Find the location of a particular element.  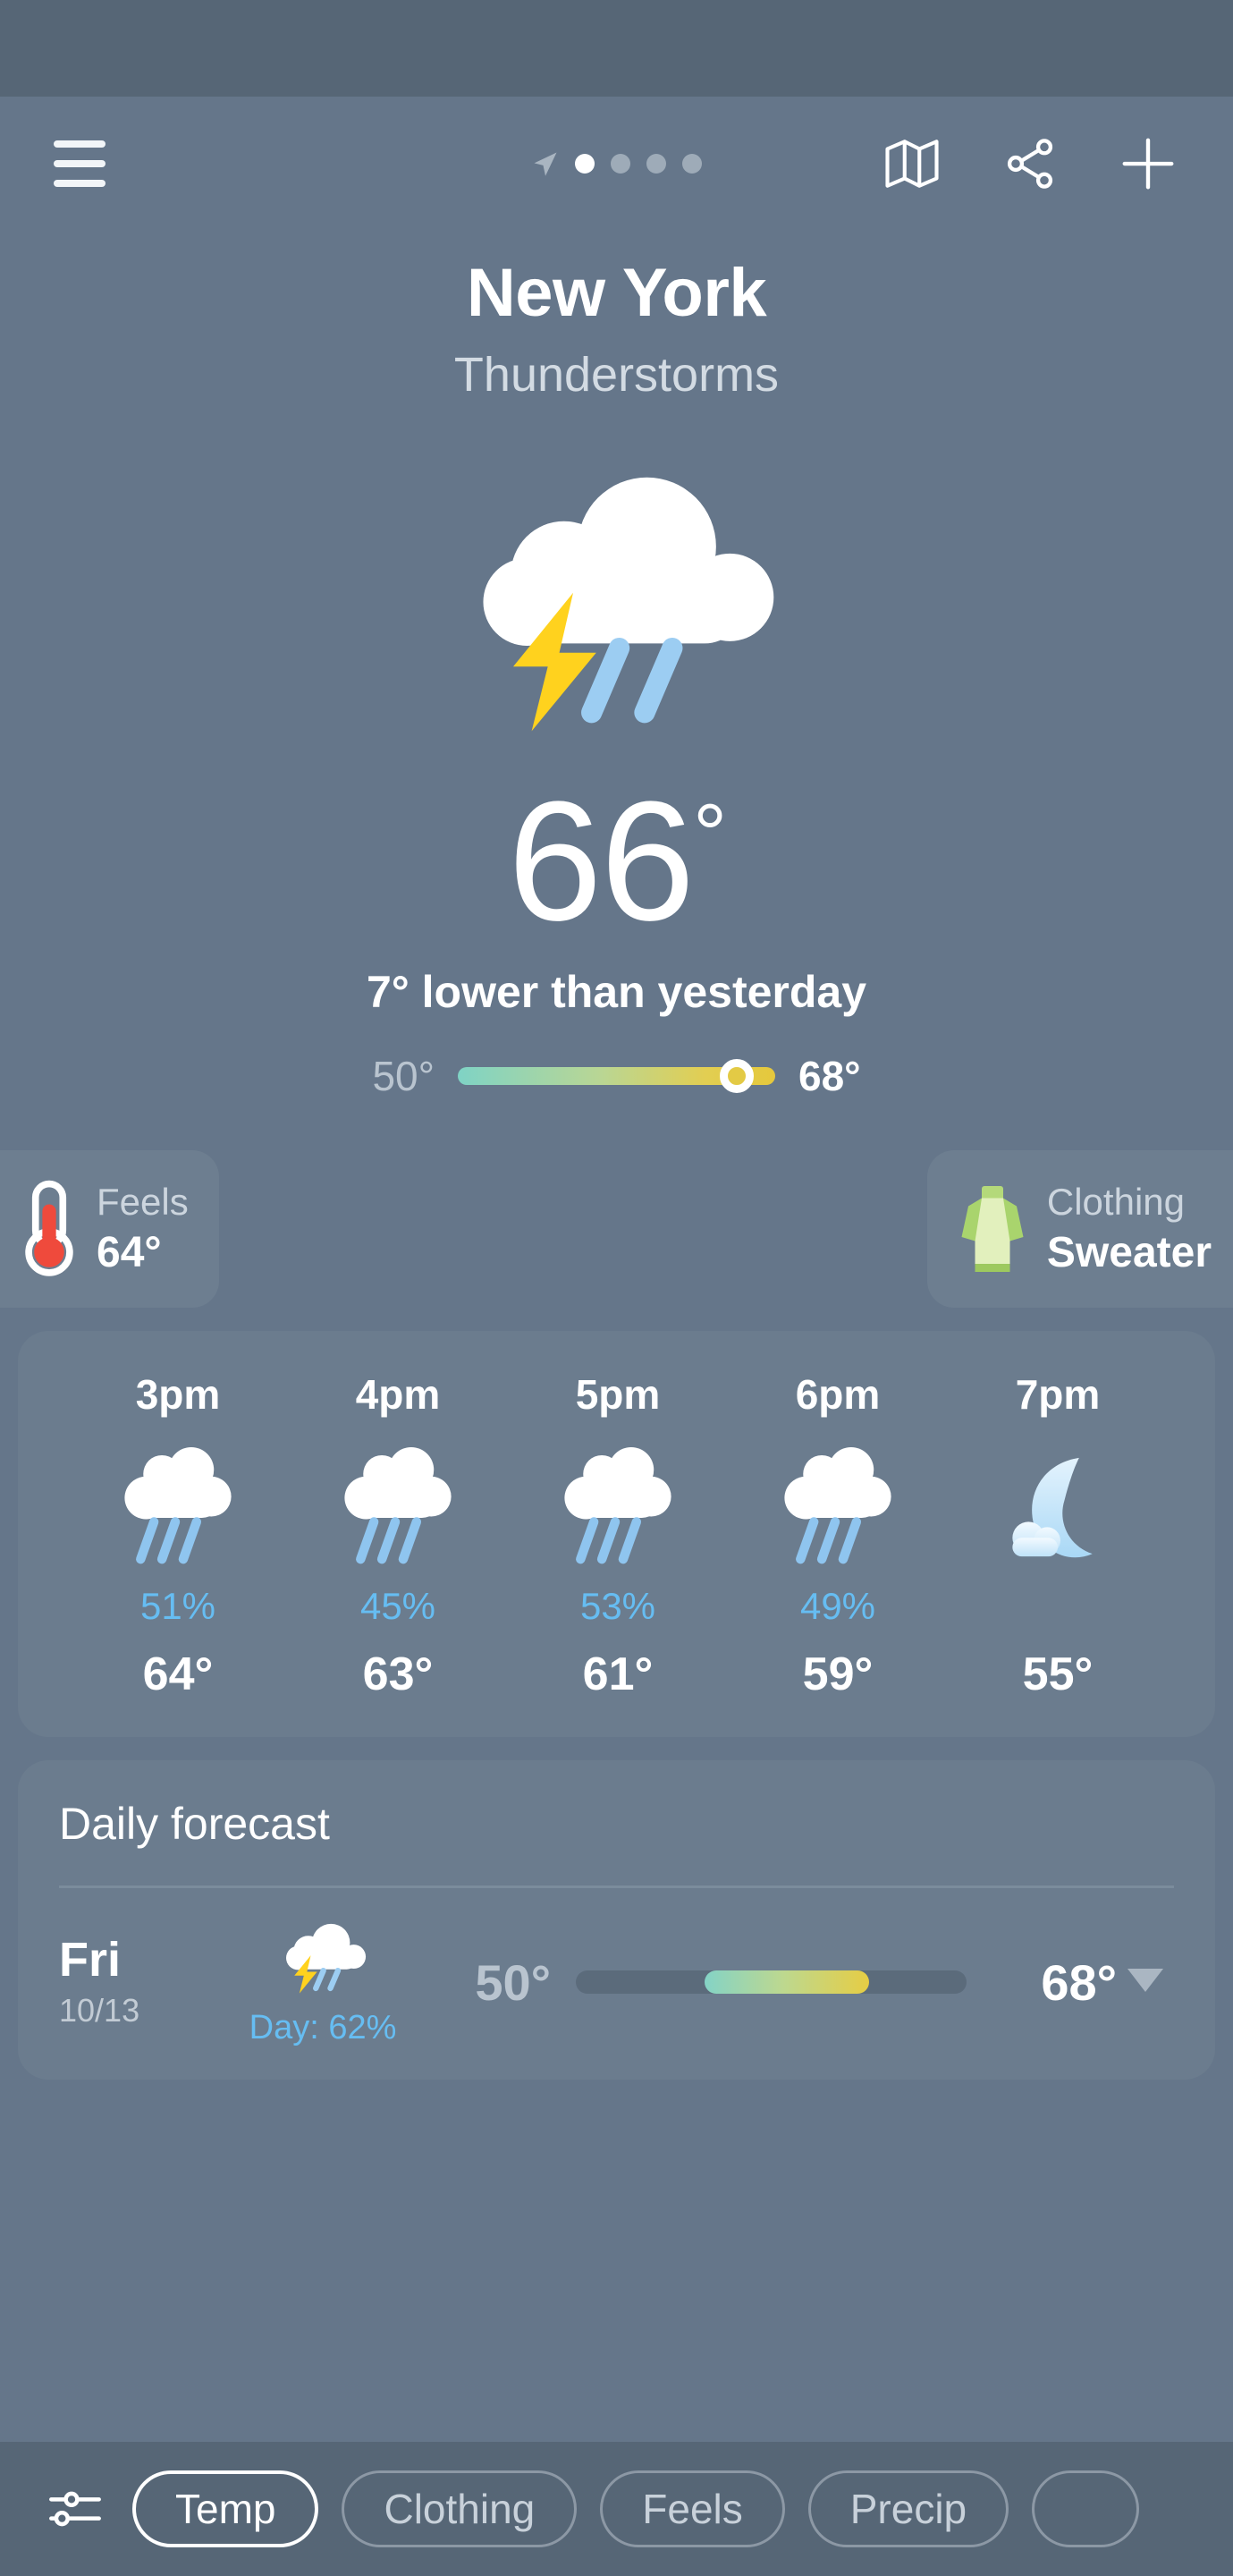

clothing-card: Clothing Sweater is located at coordinates (1079, 1229).